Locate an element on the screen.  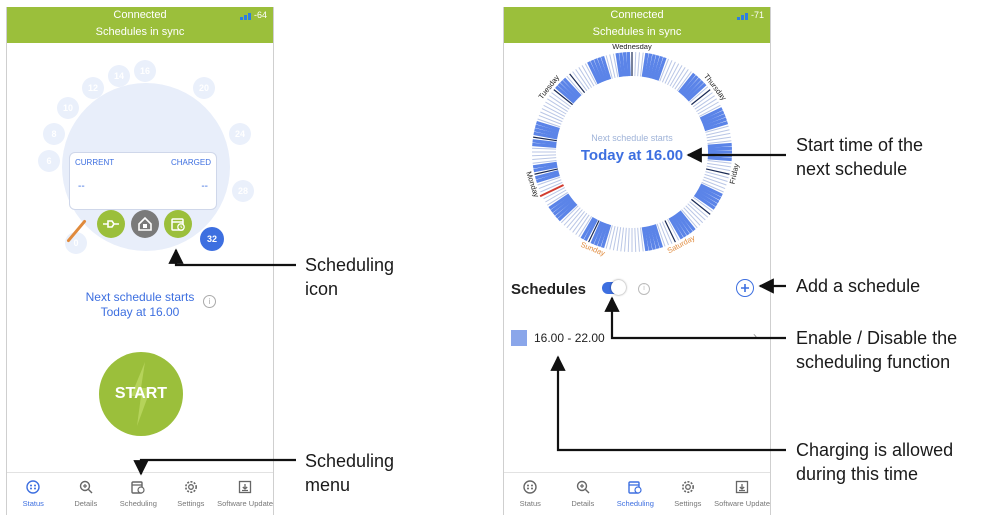
signal-strength-icon: -64 is located at coordinates (253, 15).